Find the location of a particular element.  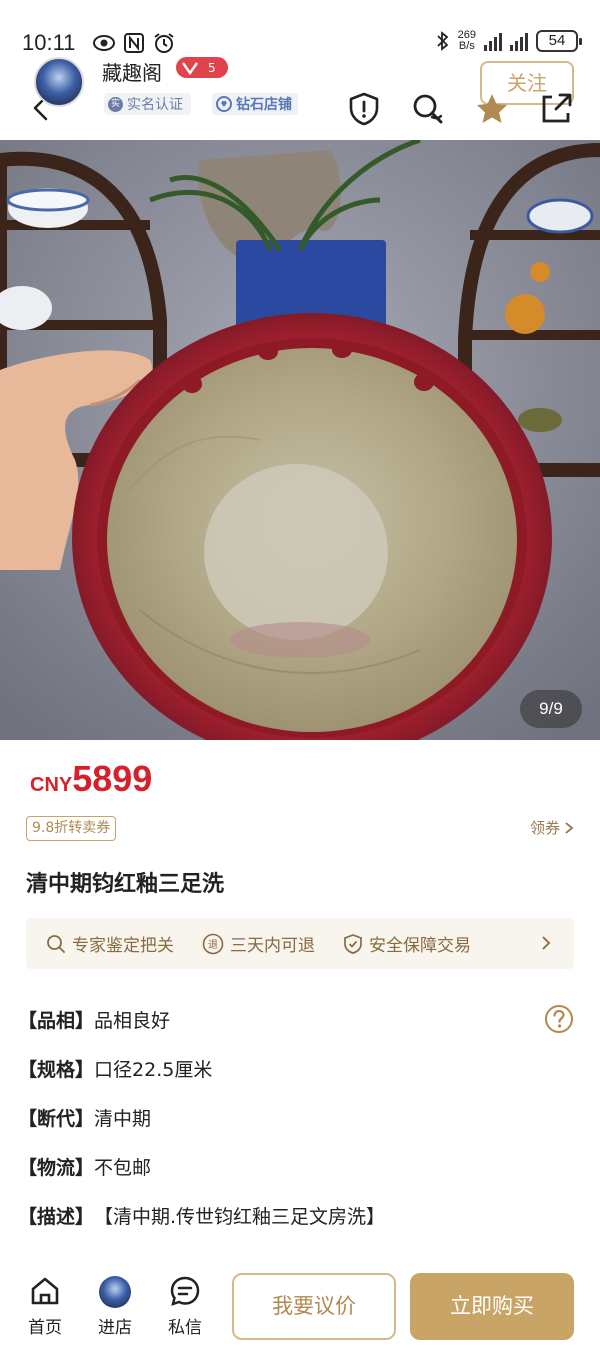

network-speed-unit: B/s is located at coordinates (466, 46).